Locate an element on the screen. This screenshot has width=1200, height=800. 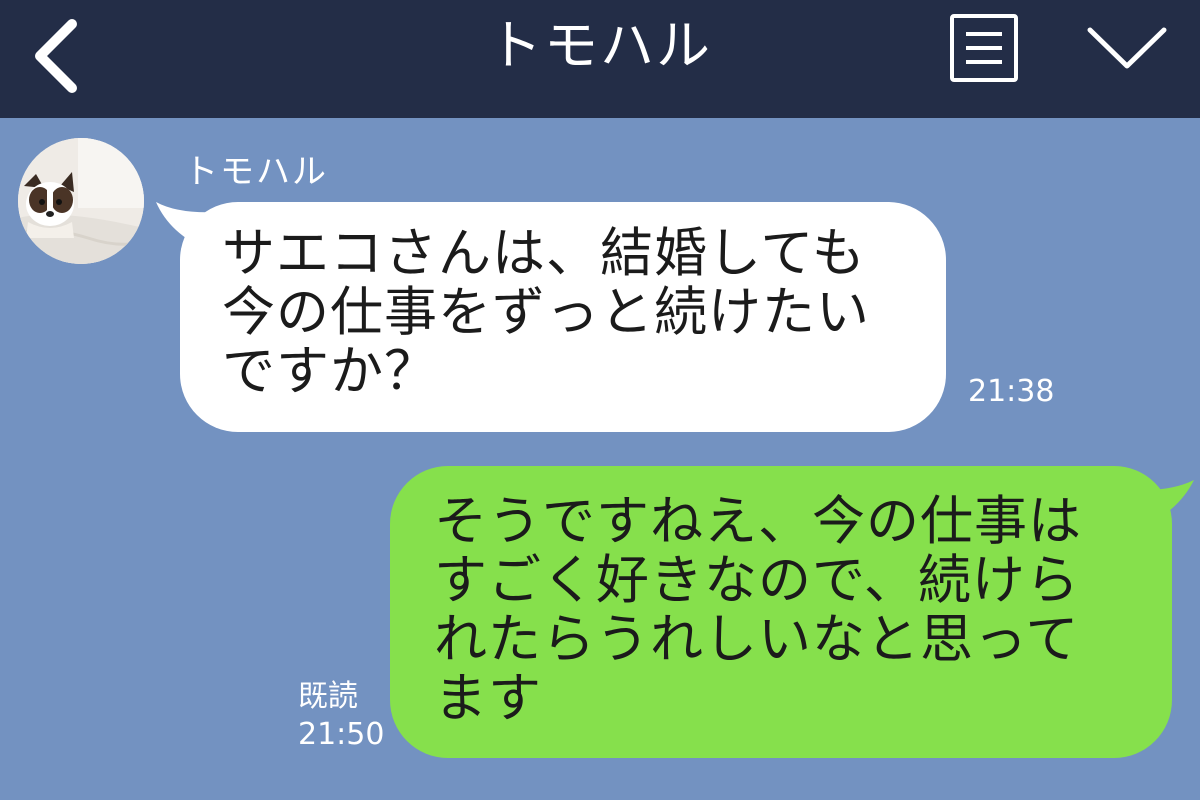
collapse-button is located at coordinates (1127, 50).